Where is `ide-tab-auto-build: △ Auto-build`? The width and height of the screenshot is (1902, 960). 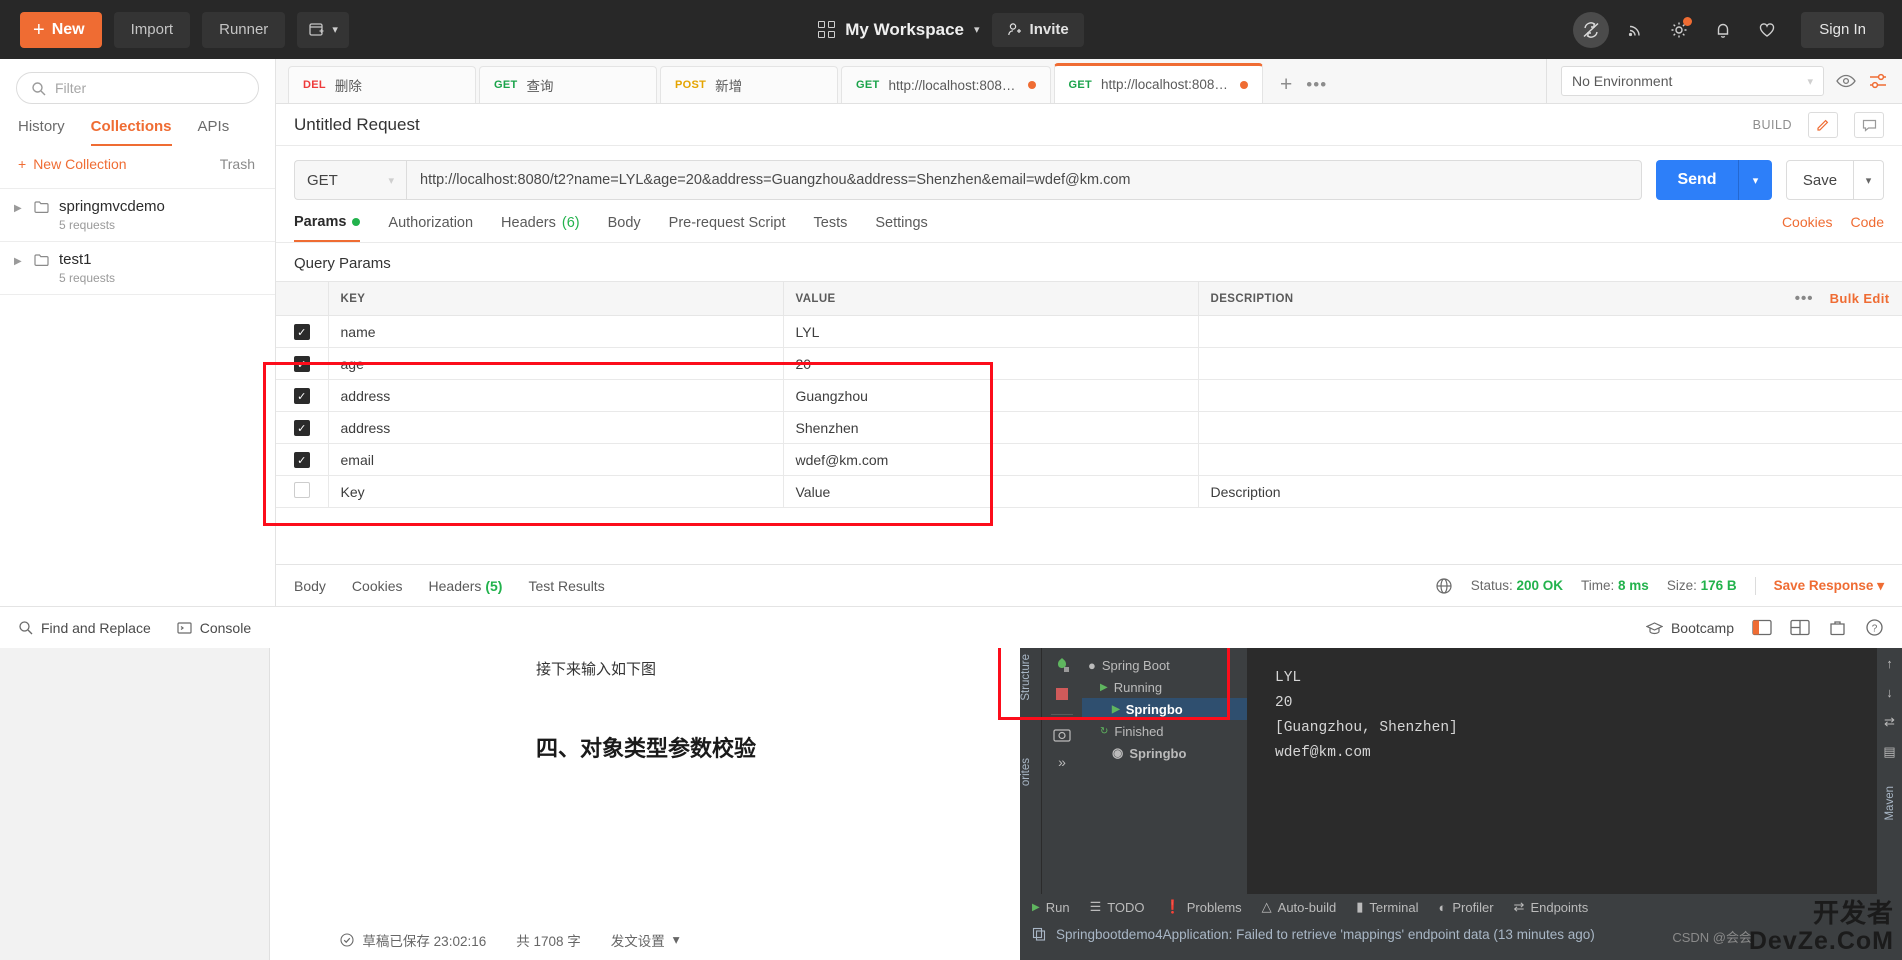 ide-tab-auto-build: △ Auto-build is located at coordinates (1299, 907).